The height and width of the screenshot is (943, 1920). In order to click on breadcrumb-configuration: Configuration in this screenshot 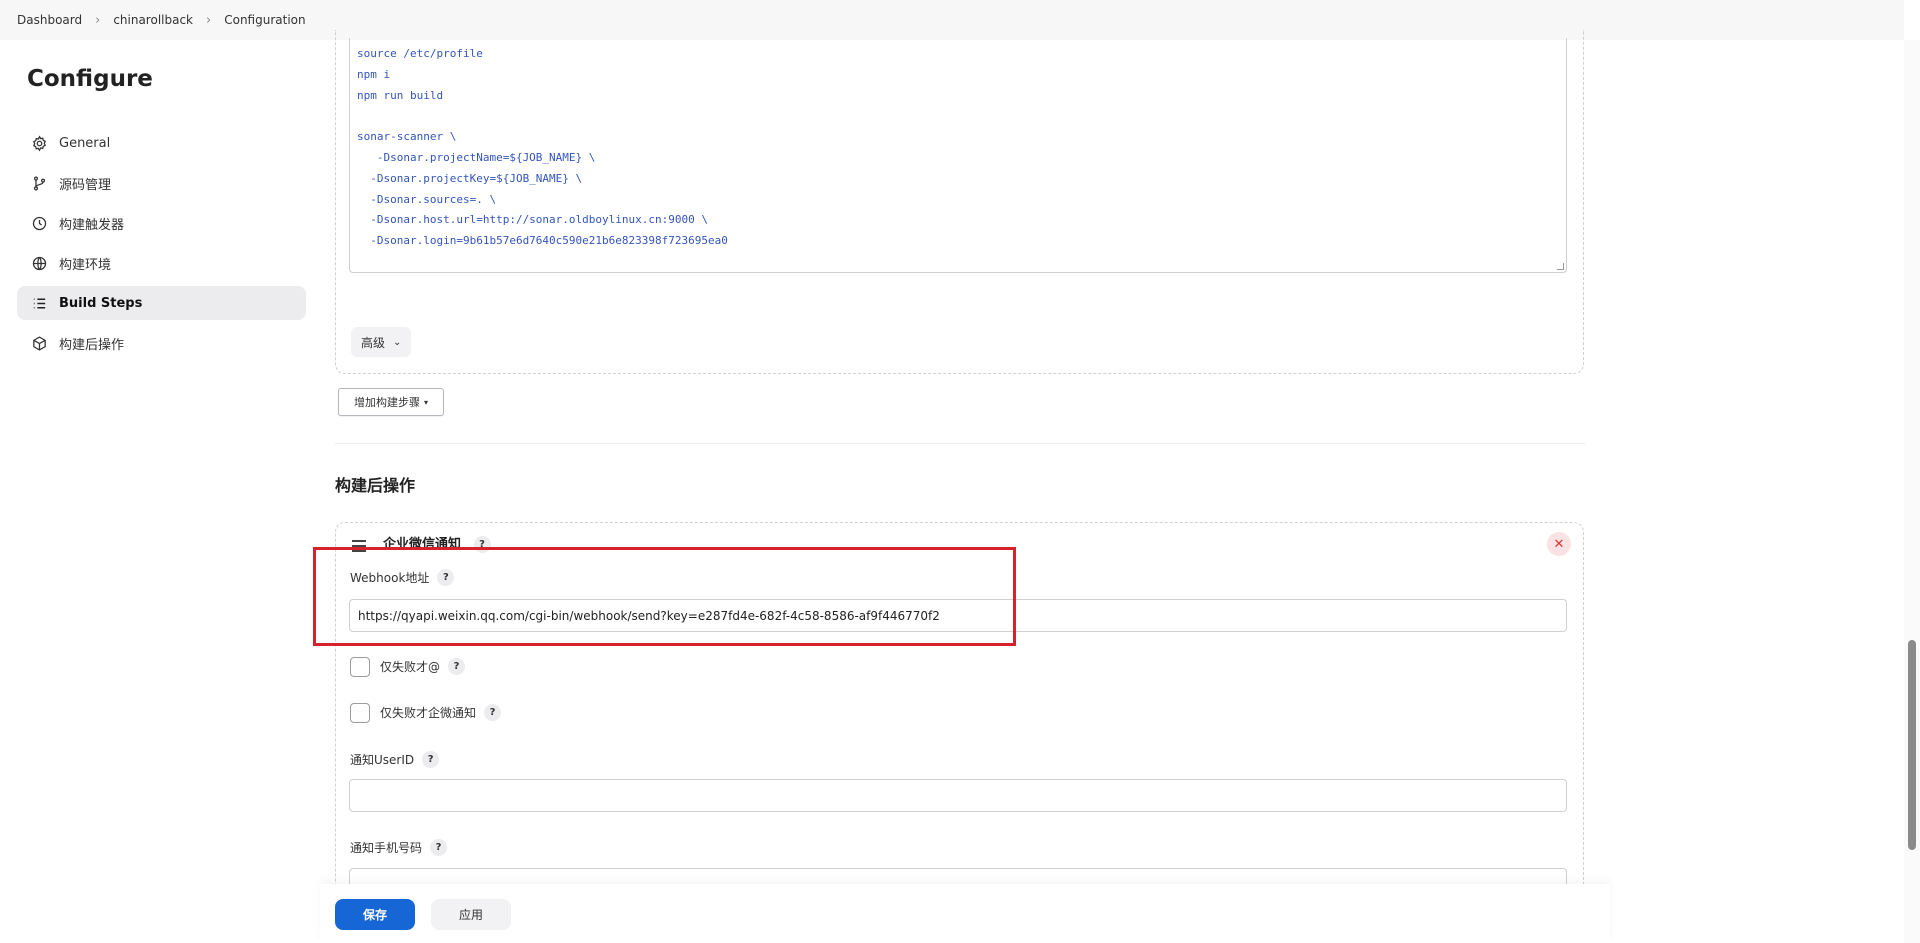, I will do `click(264, 20)`.